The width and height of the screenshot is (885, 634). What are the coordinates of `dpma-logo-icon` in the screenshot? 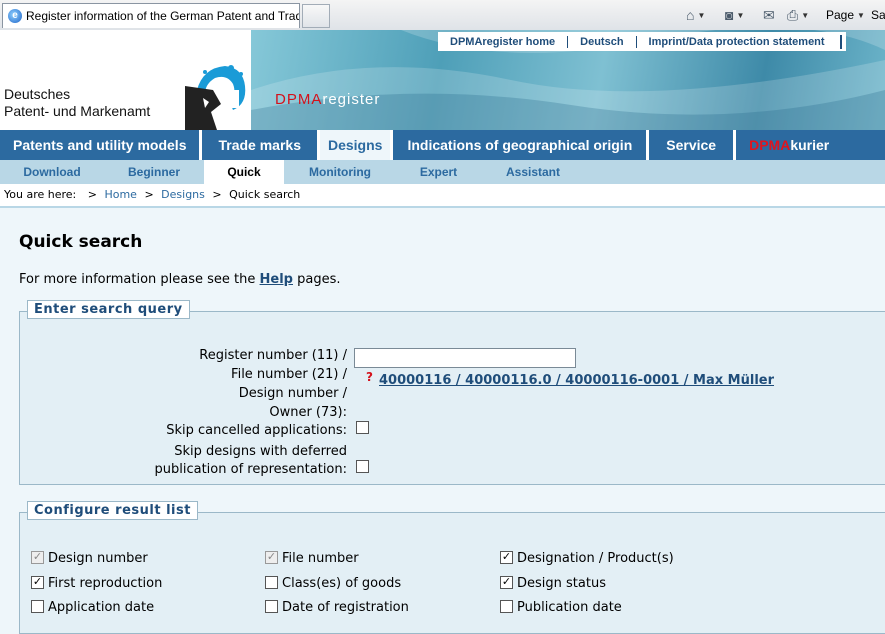 It's located at (216, 95).